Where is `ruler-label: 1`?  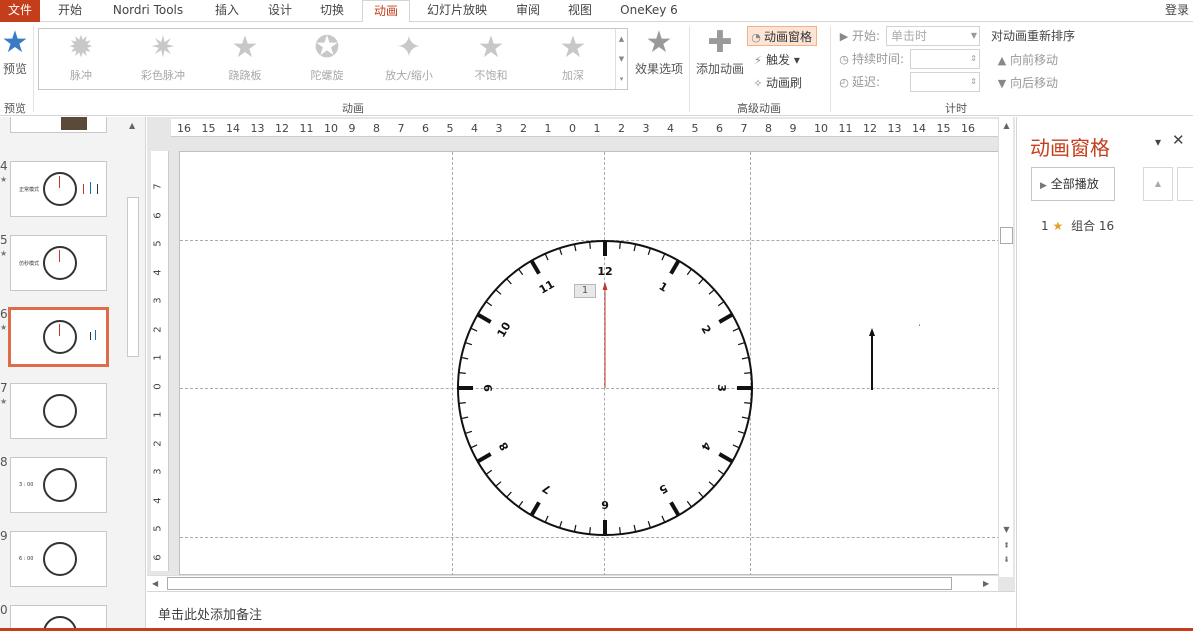
ruler-label: 1 is located at coordinates (158, 357).